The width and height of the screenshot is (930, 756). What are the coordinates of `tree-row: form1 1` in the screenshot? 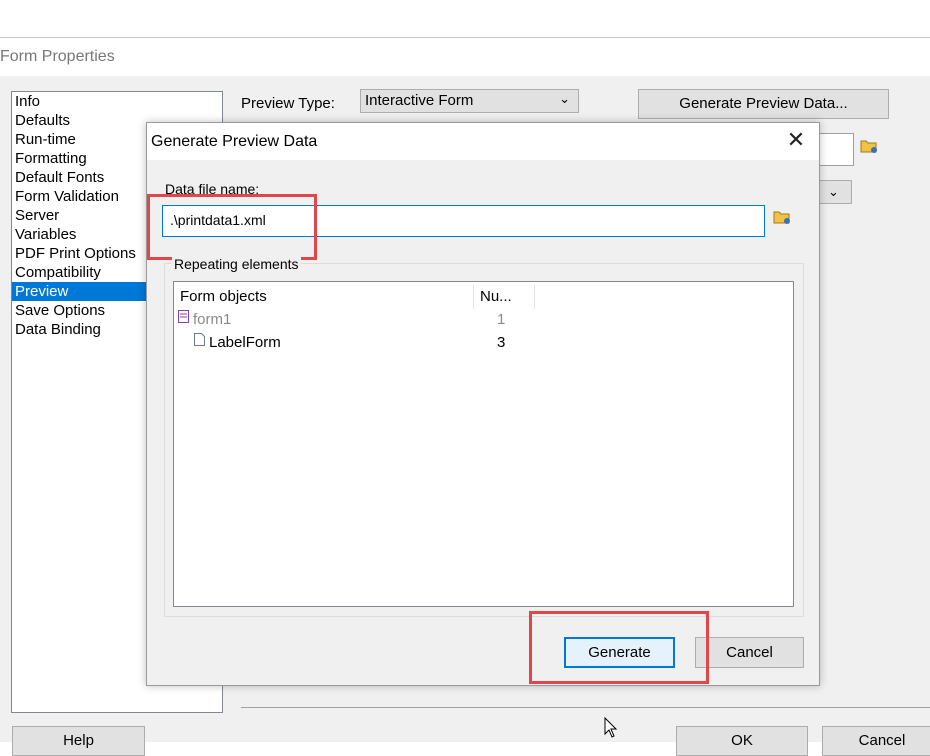 It's located at (483, 320).